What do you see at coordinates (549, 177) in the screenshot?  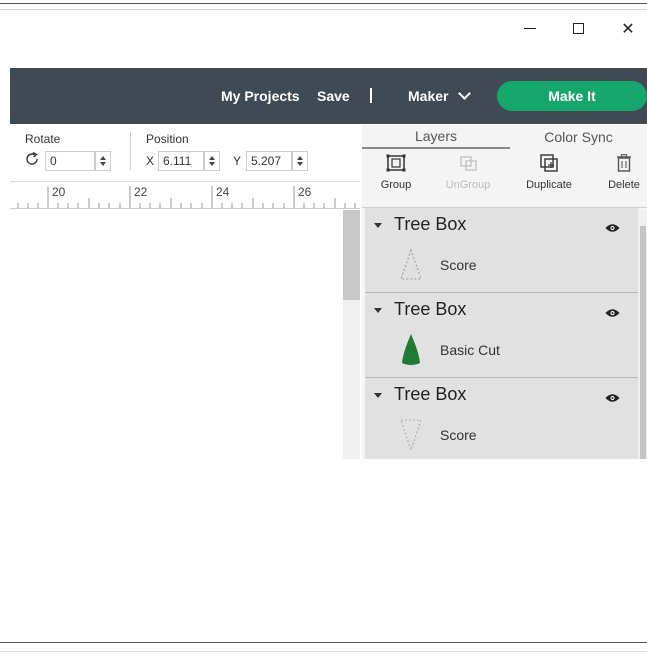 I see `duplicate-button: Duplicate` at bounding box center [549, 177].